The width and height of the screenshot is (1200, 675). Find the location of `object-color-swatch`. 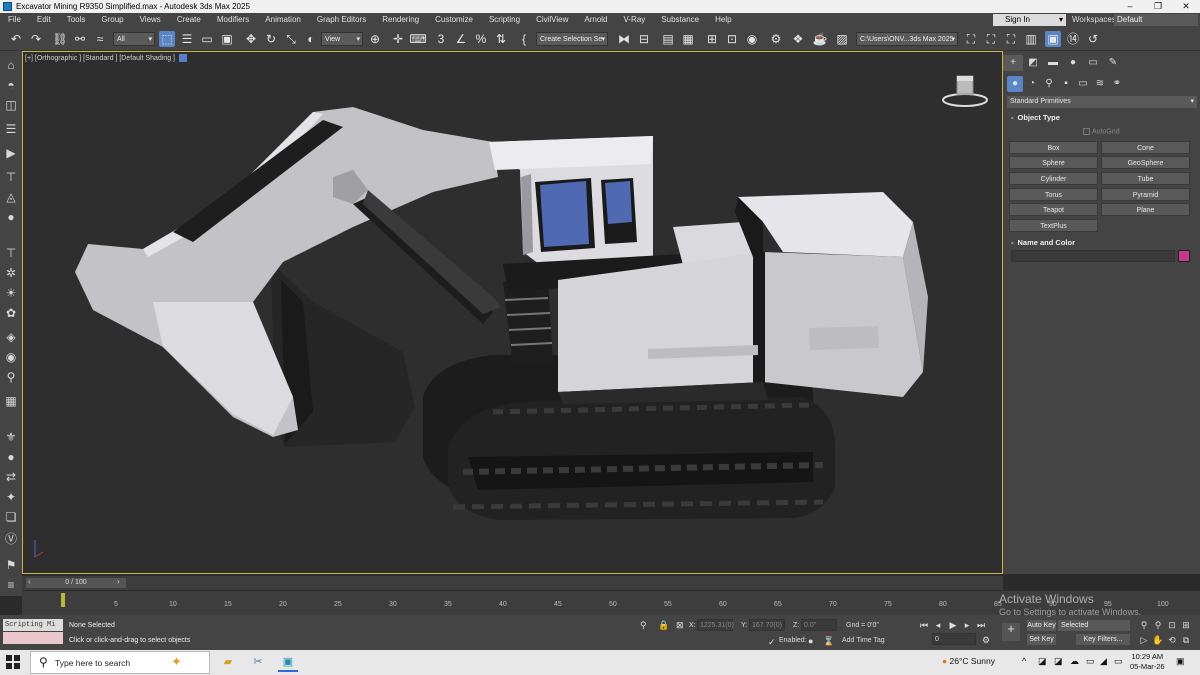

object-color-swatch is located at coordinates (1184, 256).